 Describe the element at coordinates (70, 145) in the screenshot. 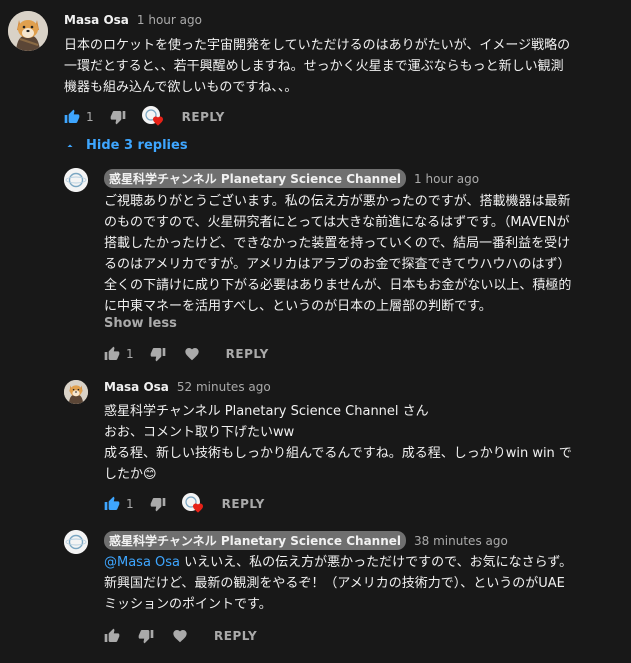

I see `chevron-up-icon` at that location.